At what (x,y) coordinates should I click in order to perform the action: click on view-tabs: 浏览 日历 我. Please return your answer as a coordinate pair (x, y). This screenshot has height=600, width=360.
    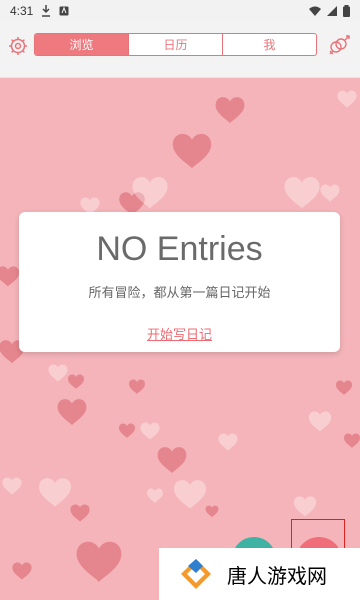
    Looking at the image, I should click on (175, 44).